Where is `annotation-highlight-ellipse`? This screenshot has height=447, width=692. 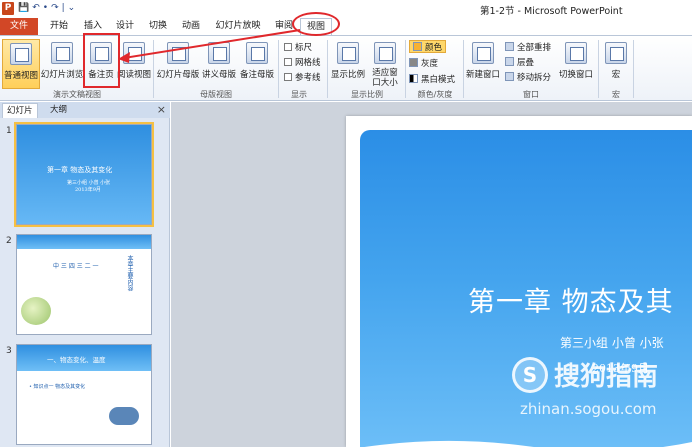
annotation-highlight-ellipse is located at coordinates (316, 24).